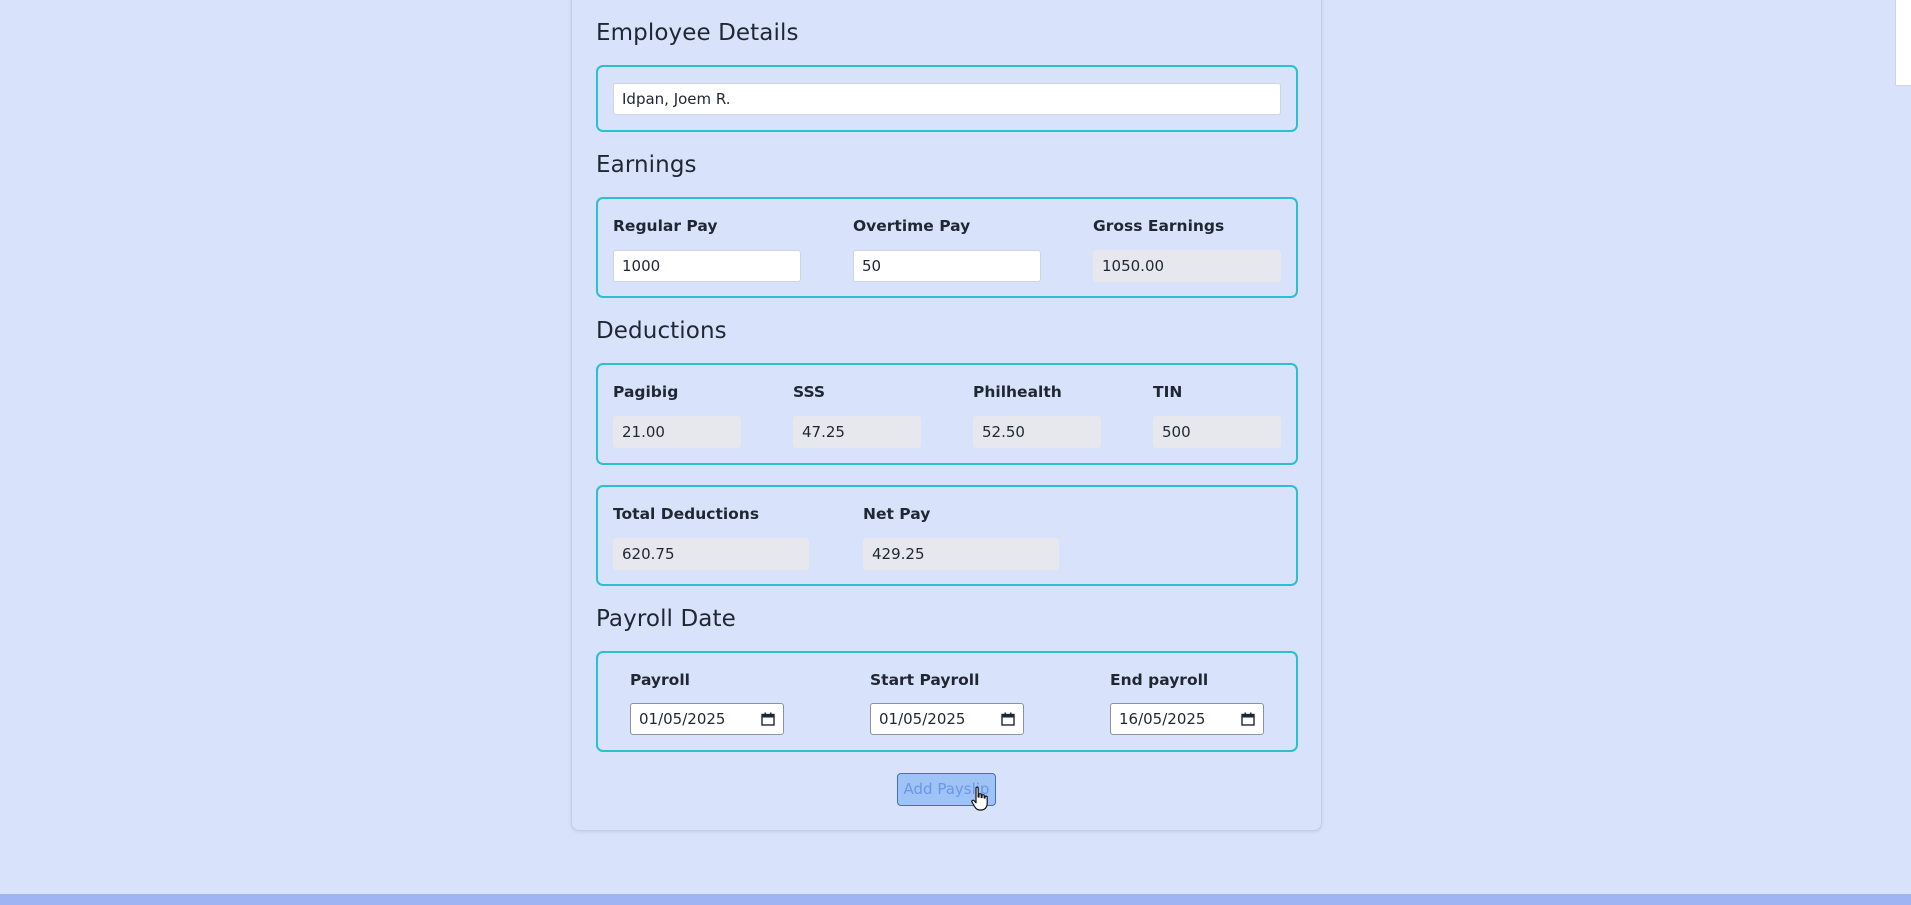 This screenshot has height=905, width=1911. I want to click on sss-label: SSS, so click(809, 392).